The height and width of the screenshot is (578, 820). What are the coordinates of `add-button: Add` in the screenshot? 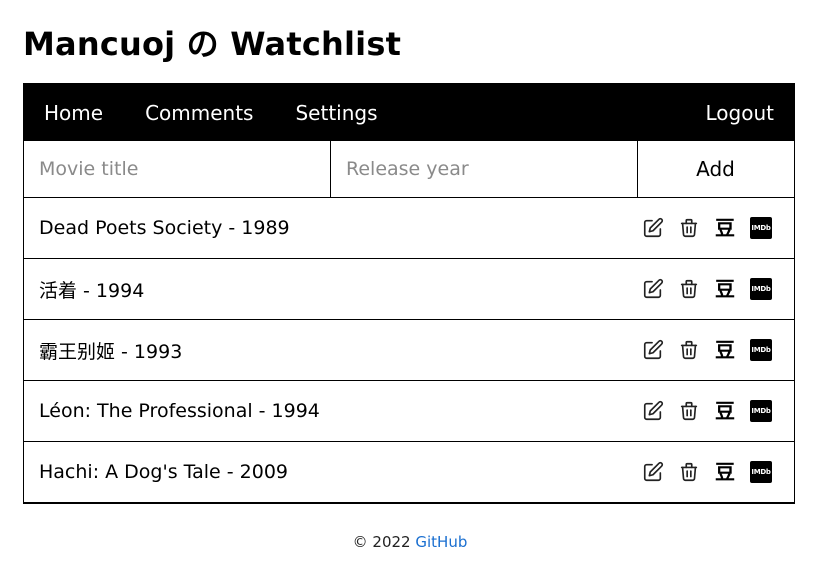 It's located at (715, 169).